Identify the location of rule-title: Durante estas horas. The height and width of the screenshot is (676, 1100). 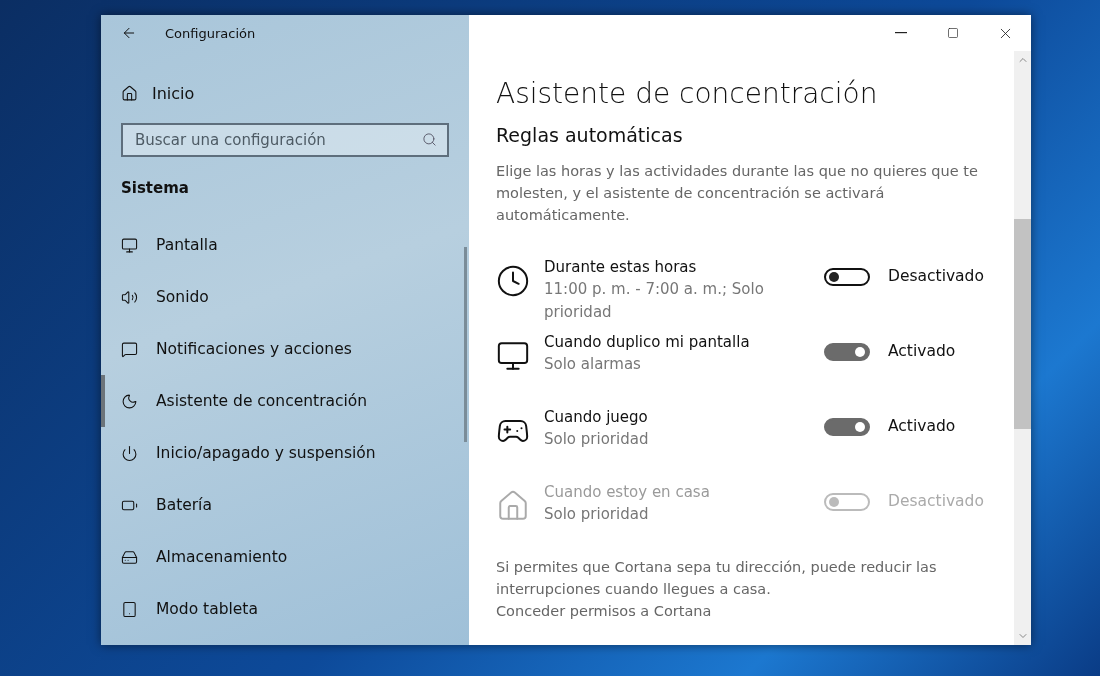
(621, 267).